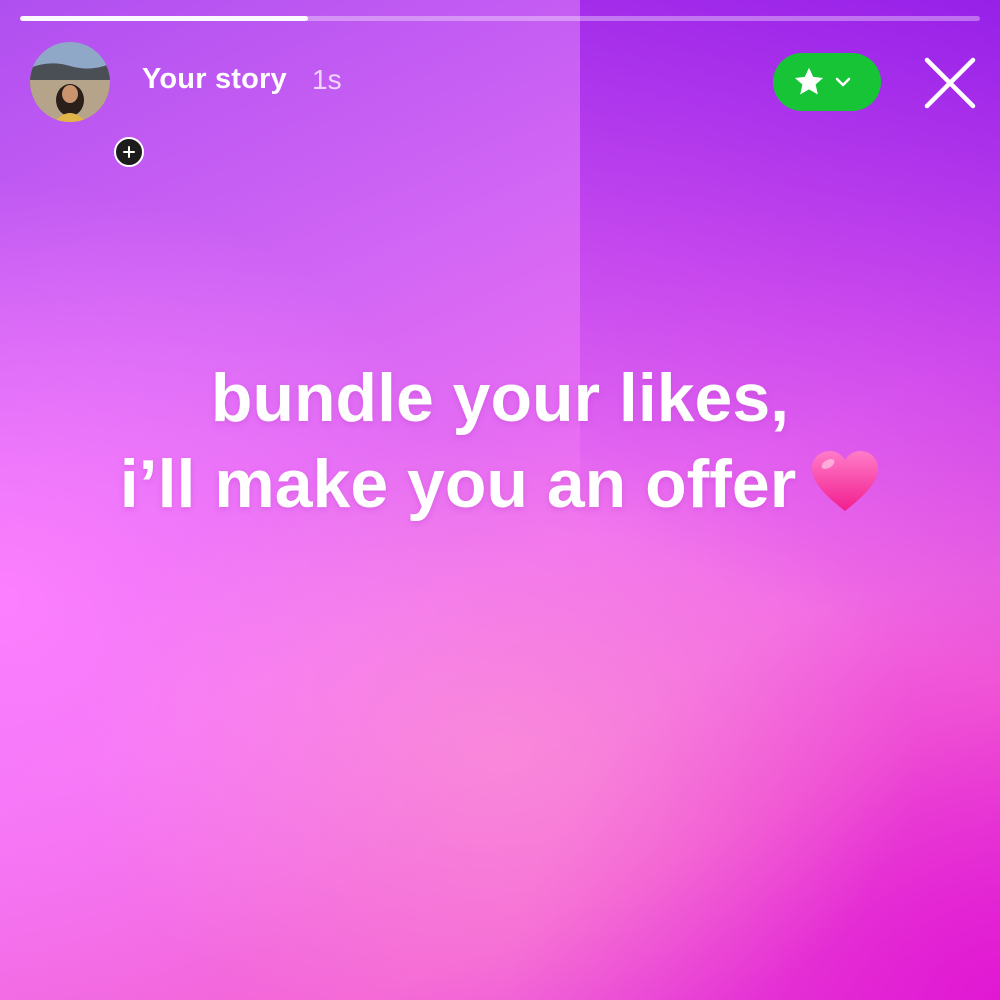 Image resolution: width=1000 pixels, height=1000 pixels. What do you see at coordinates (458, 484) in the screenshot?
I see `caption-line-2-text: i’ll make you an offer` at bounding box center [458, 484].